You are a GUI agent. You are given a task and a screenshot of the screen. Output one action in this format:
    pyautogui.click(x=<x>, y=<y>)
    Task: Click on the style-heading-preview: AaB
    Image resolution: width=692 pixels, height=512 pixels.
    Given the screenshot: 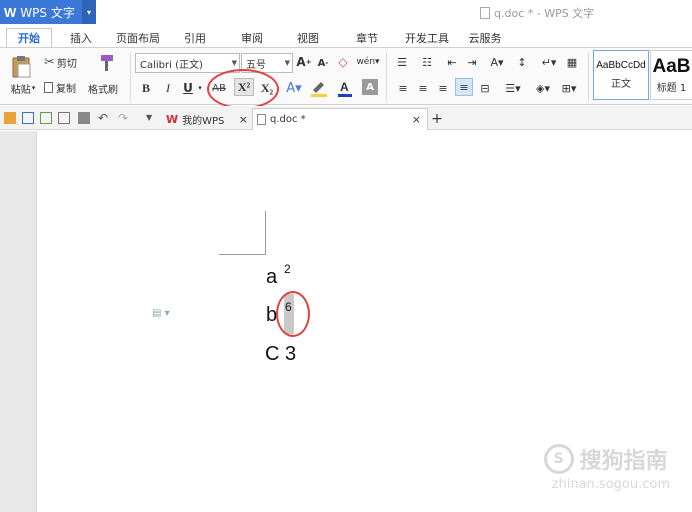 What is the action you would take?
    pyautogui.click(x=671, y=66)
    